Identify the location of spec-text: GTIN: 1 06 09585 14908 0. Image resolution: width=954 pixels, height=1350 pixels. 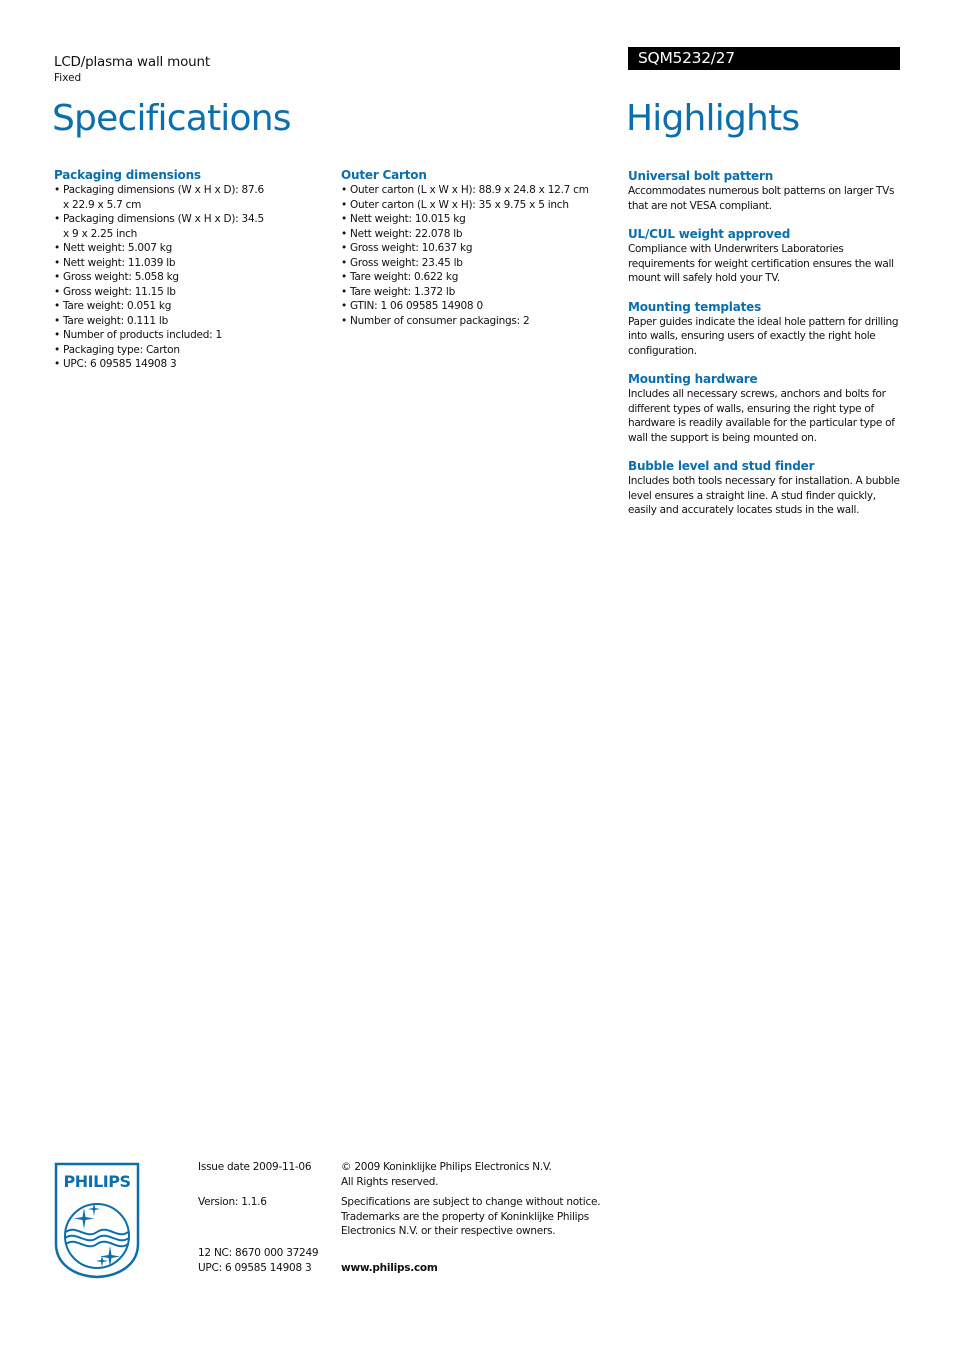
(416, 306).